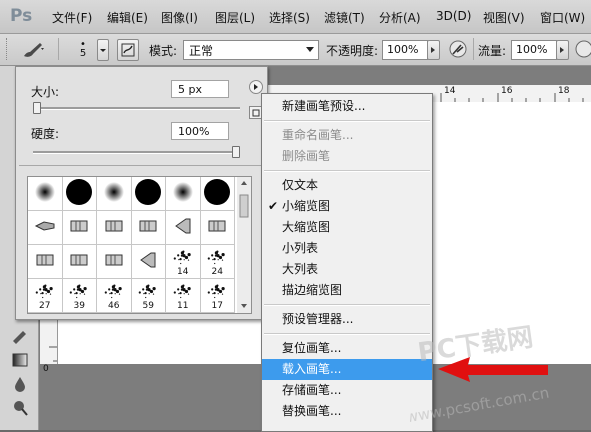  I want to click on brush-preset-cell: 59, so click(148, 296).